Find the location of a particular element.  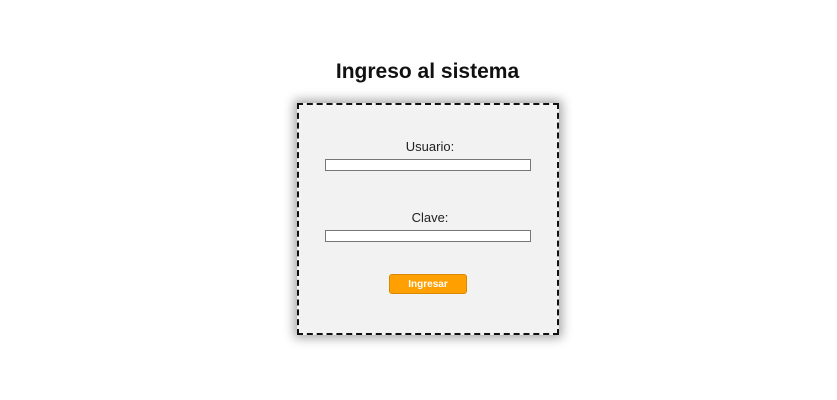

submit-button: Ingresar is located at coordinates (428, 284).